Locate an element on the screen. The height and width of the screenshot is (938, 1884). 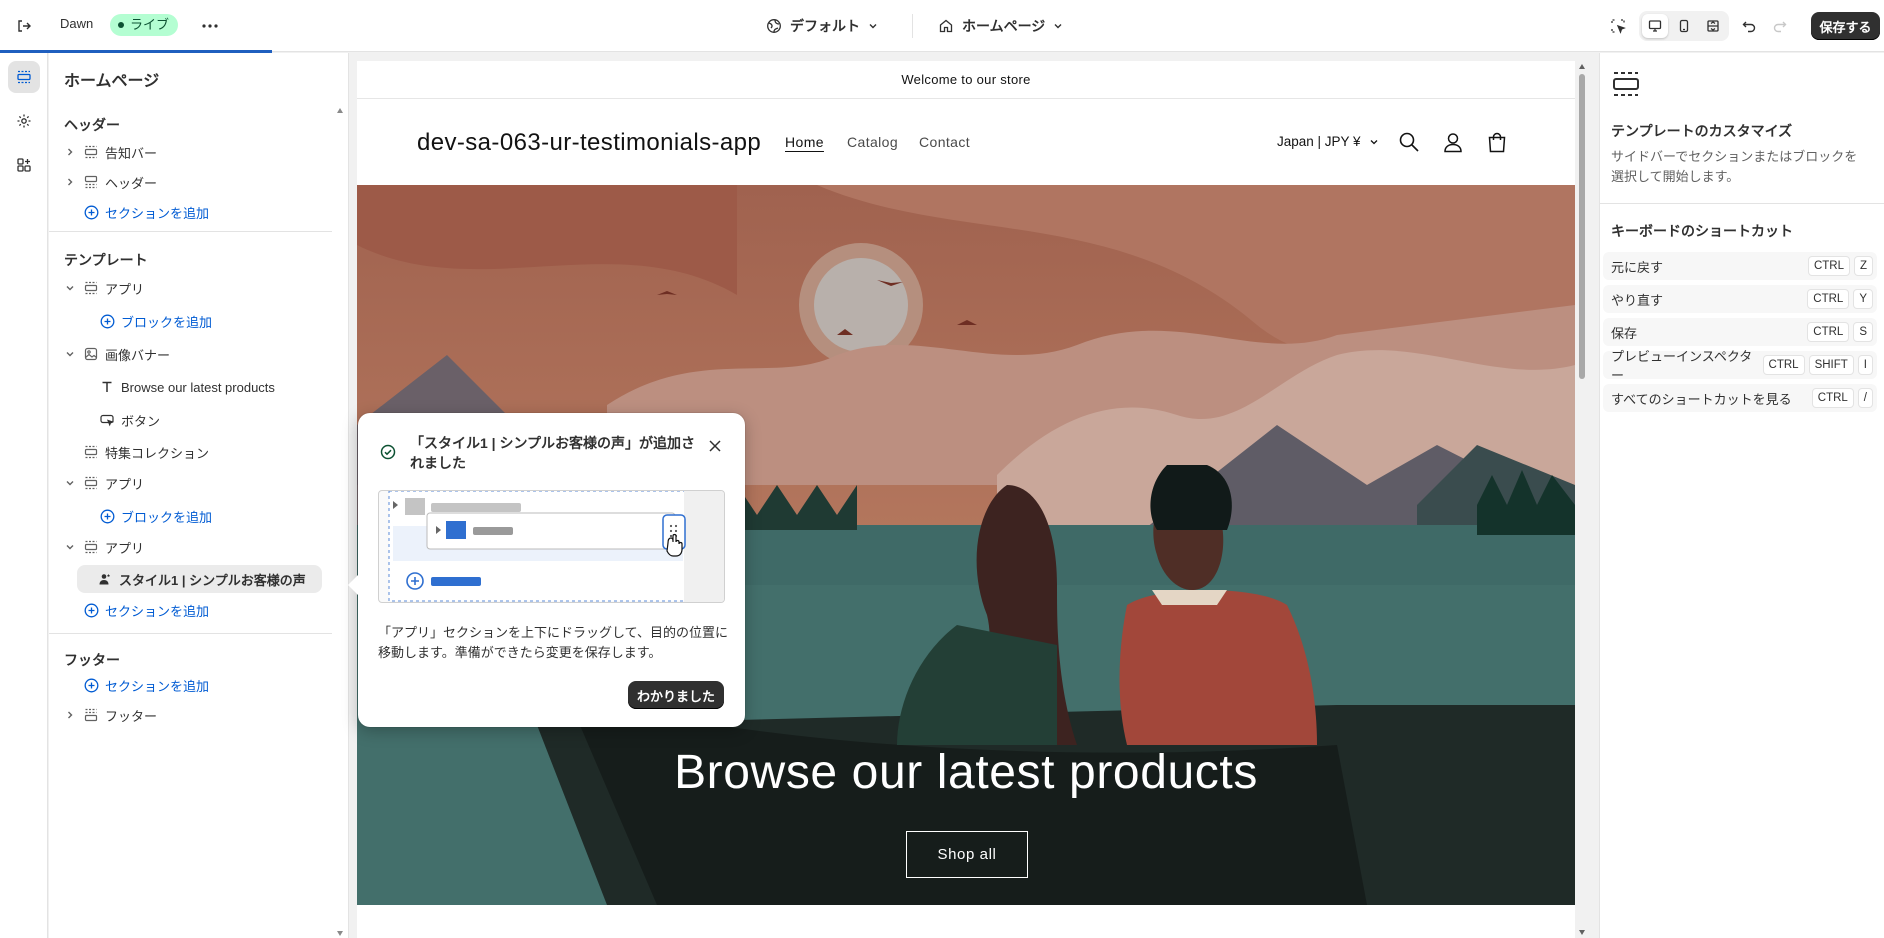
preview-scrollbar is located at coordinates (1582, 499).